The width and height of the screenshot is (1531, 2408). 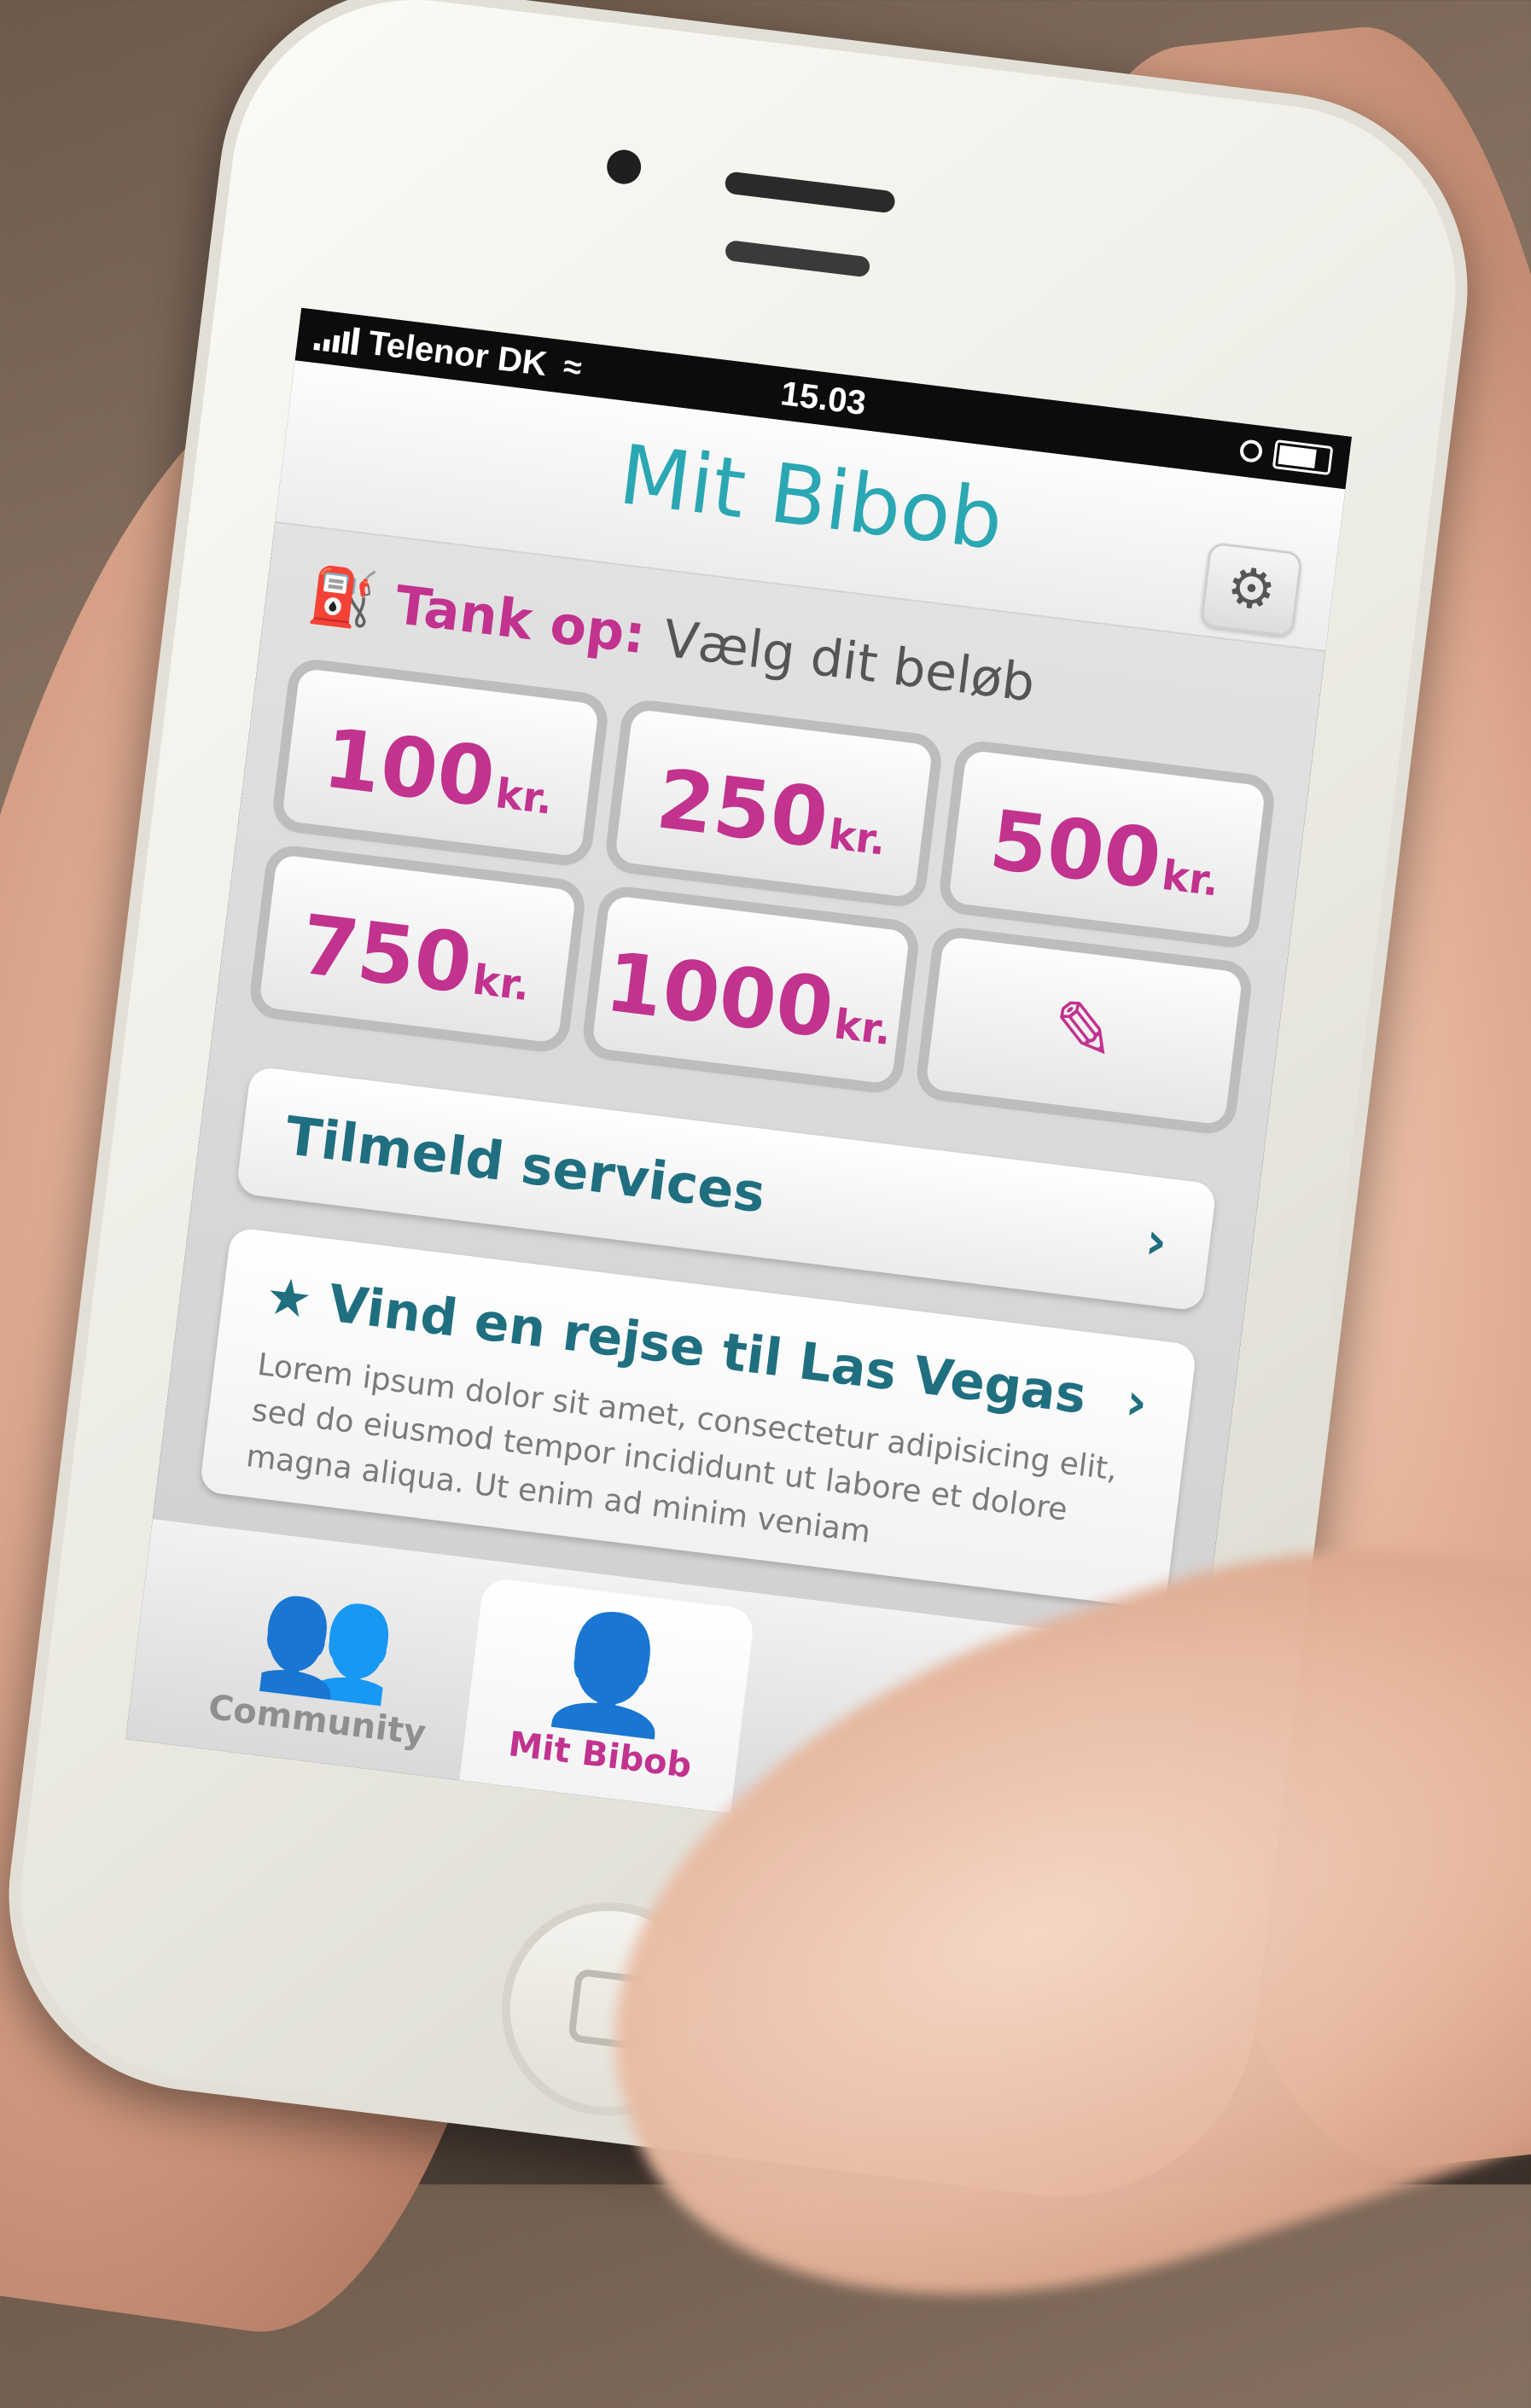 What do you see at coordinates (337, 339) in the screenshot?
I see `signal-icon` at bounding box center [337, 339].